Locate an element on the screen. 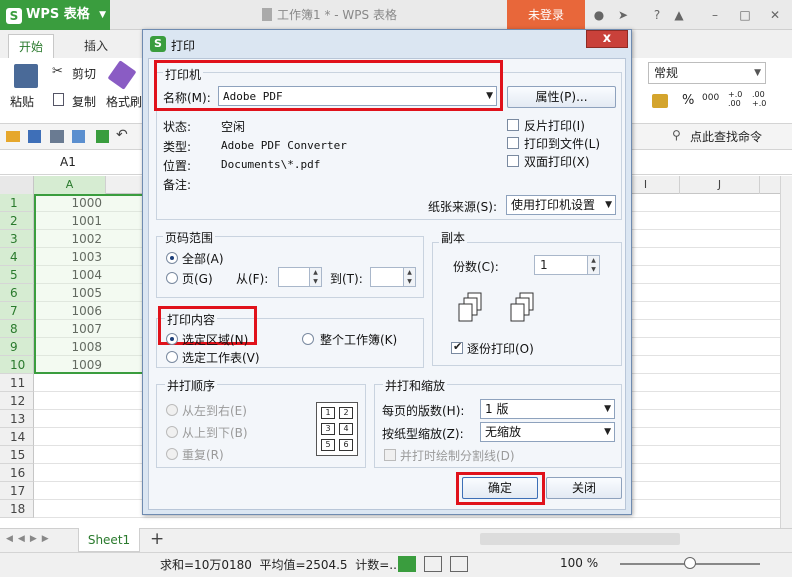  row-header: 2 is located at coordinates (17, 221).